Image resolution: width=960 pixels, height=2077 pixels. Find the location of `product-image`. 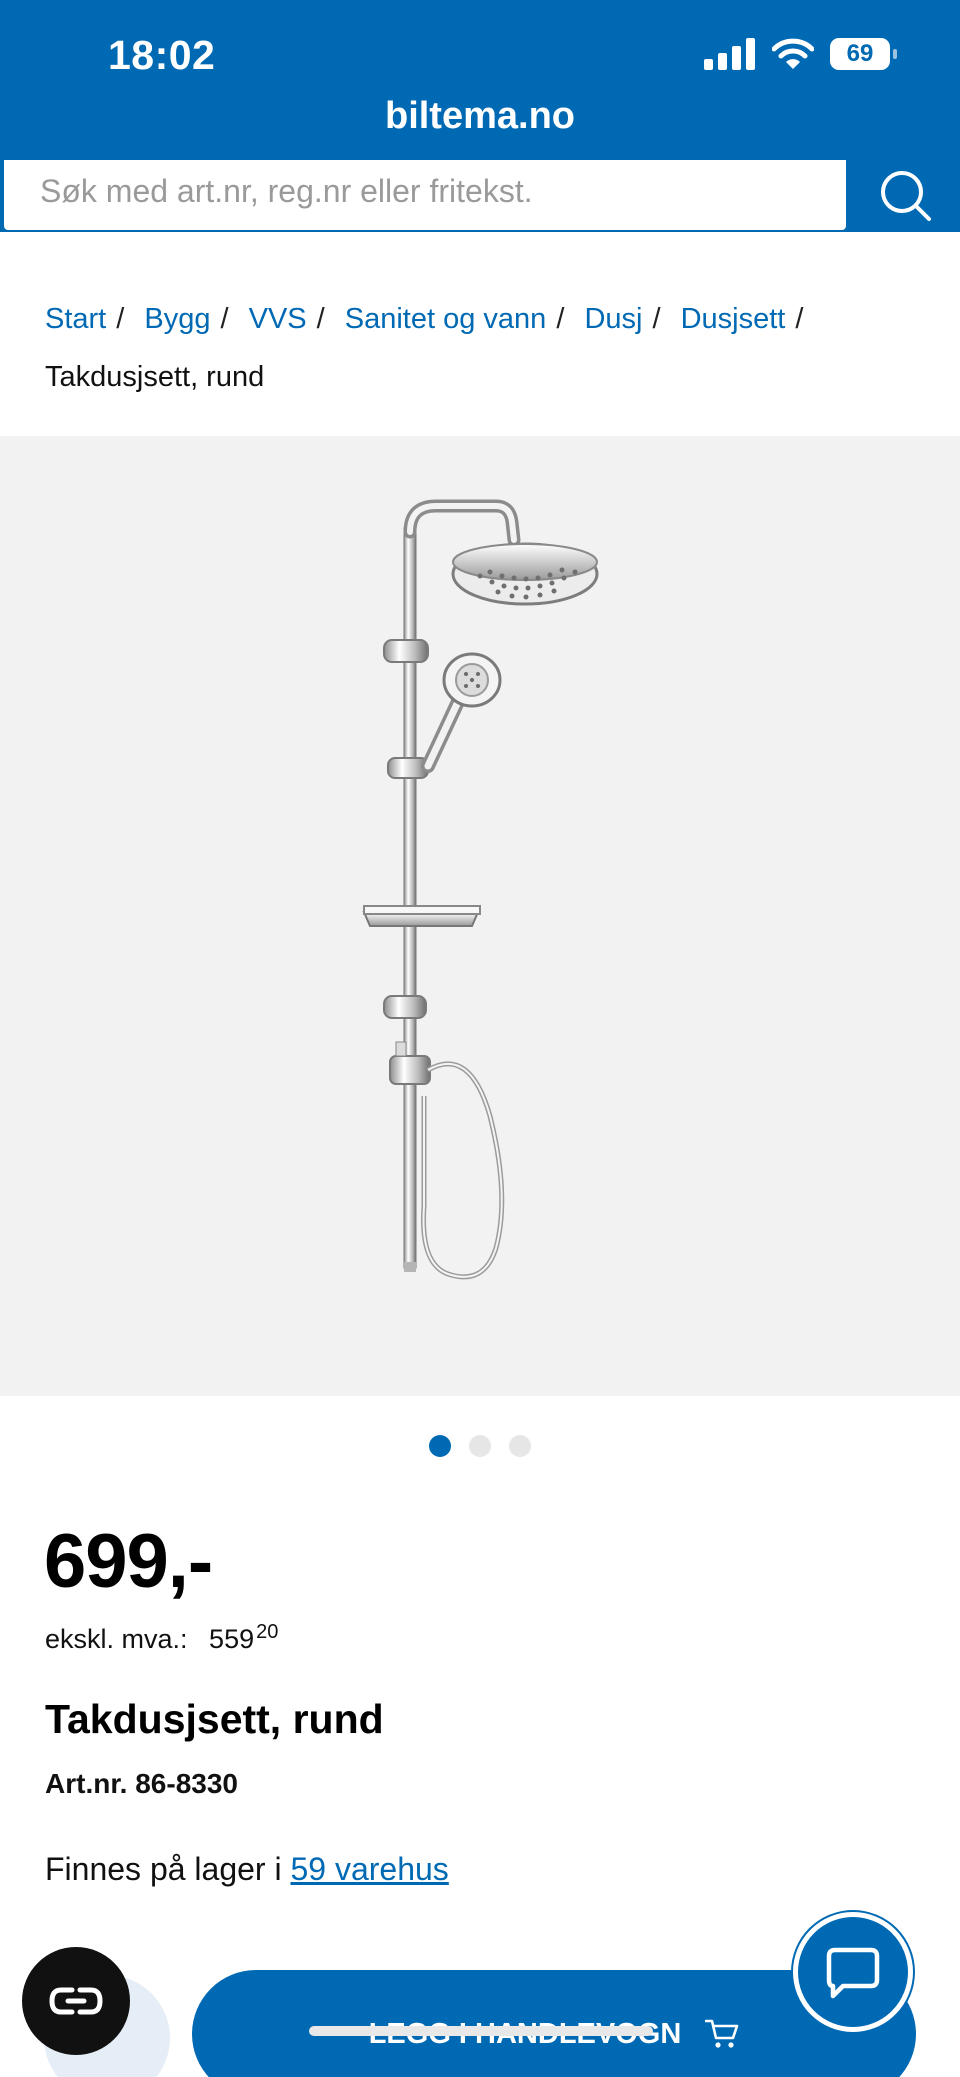

product-image is located at coordinates (480, 889).